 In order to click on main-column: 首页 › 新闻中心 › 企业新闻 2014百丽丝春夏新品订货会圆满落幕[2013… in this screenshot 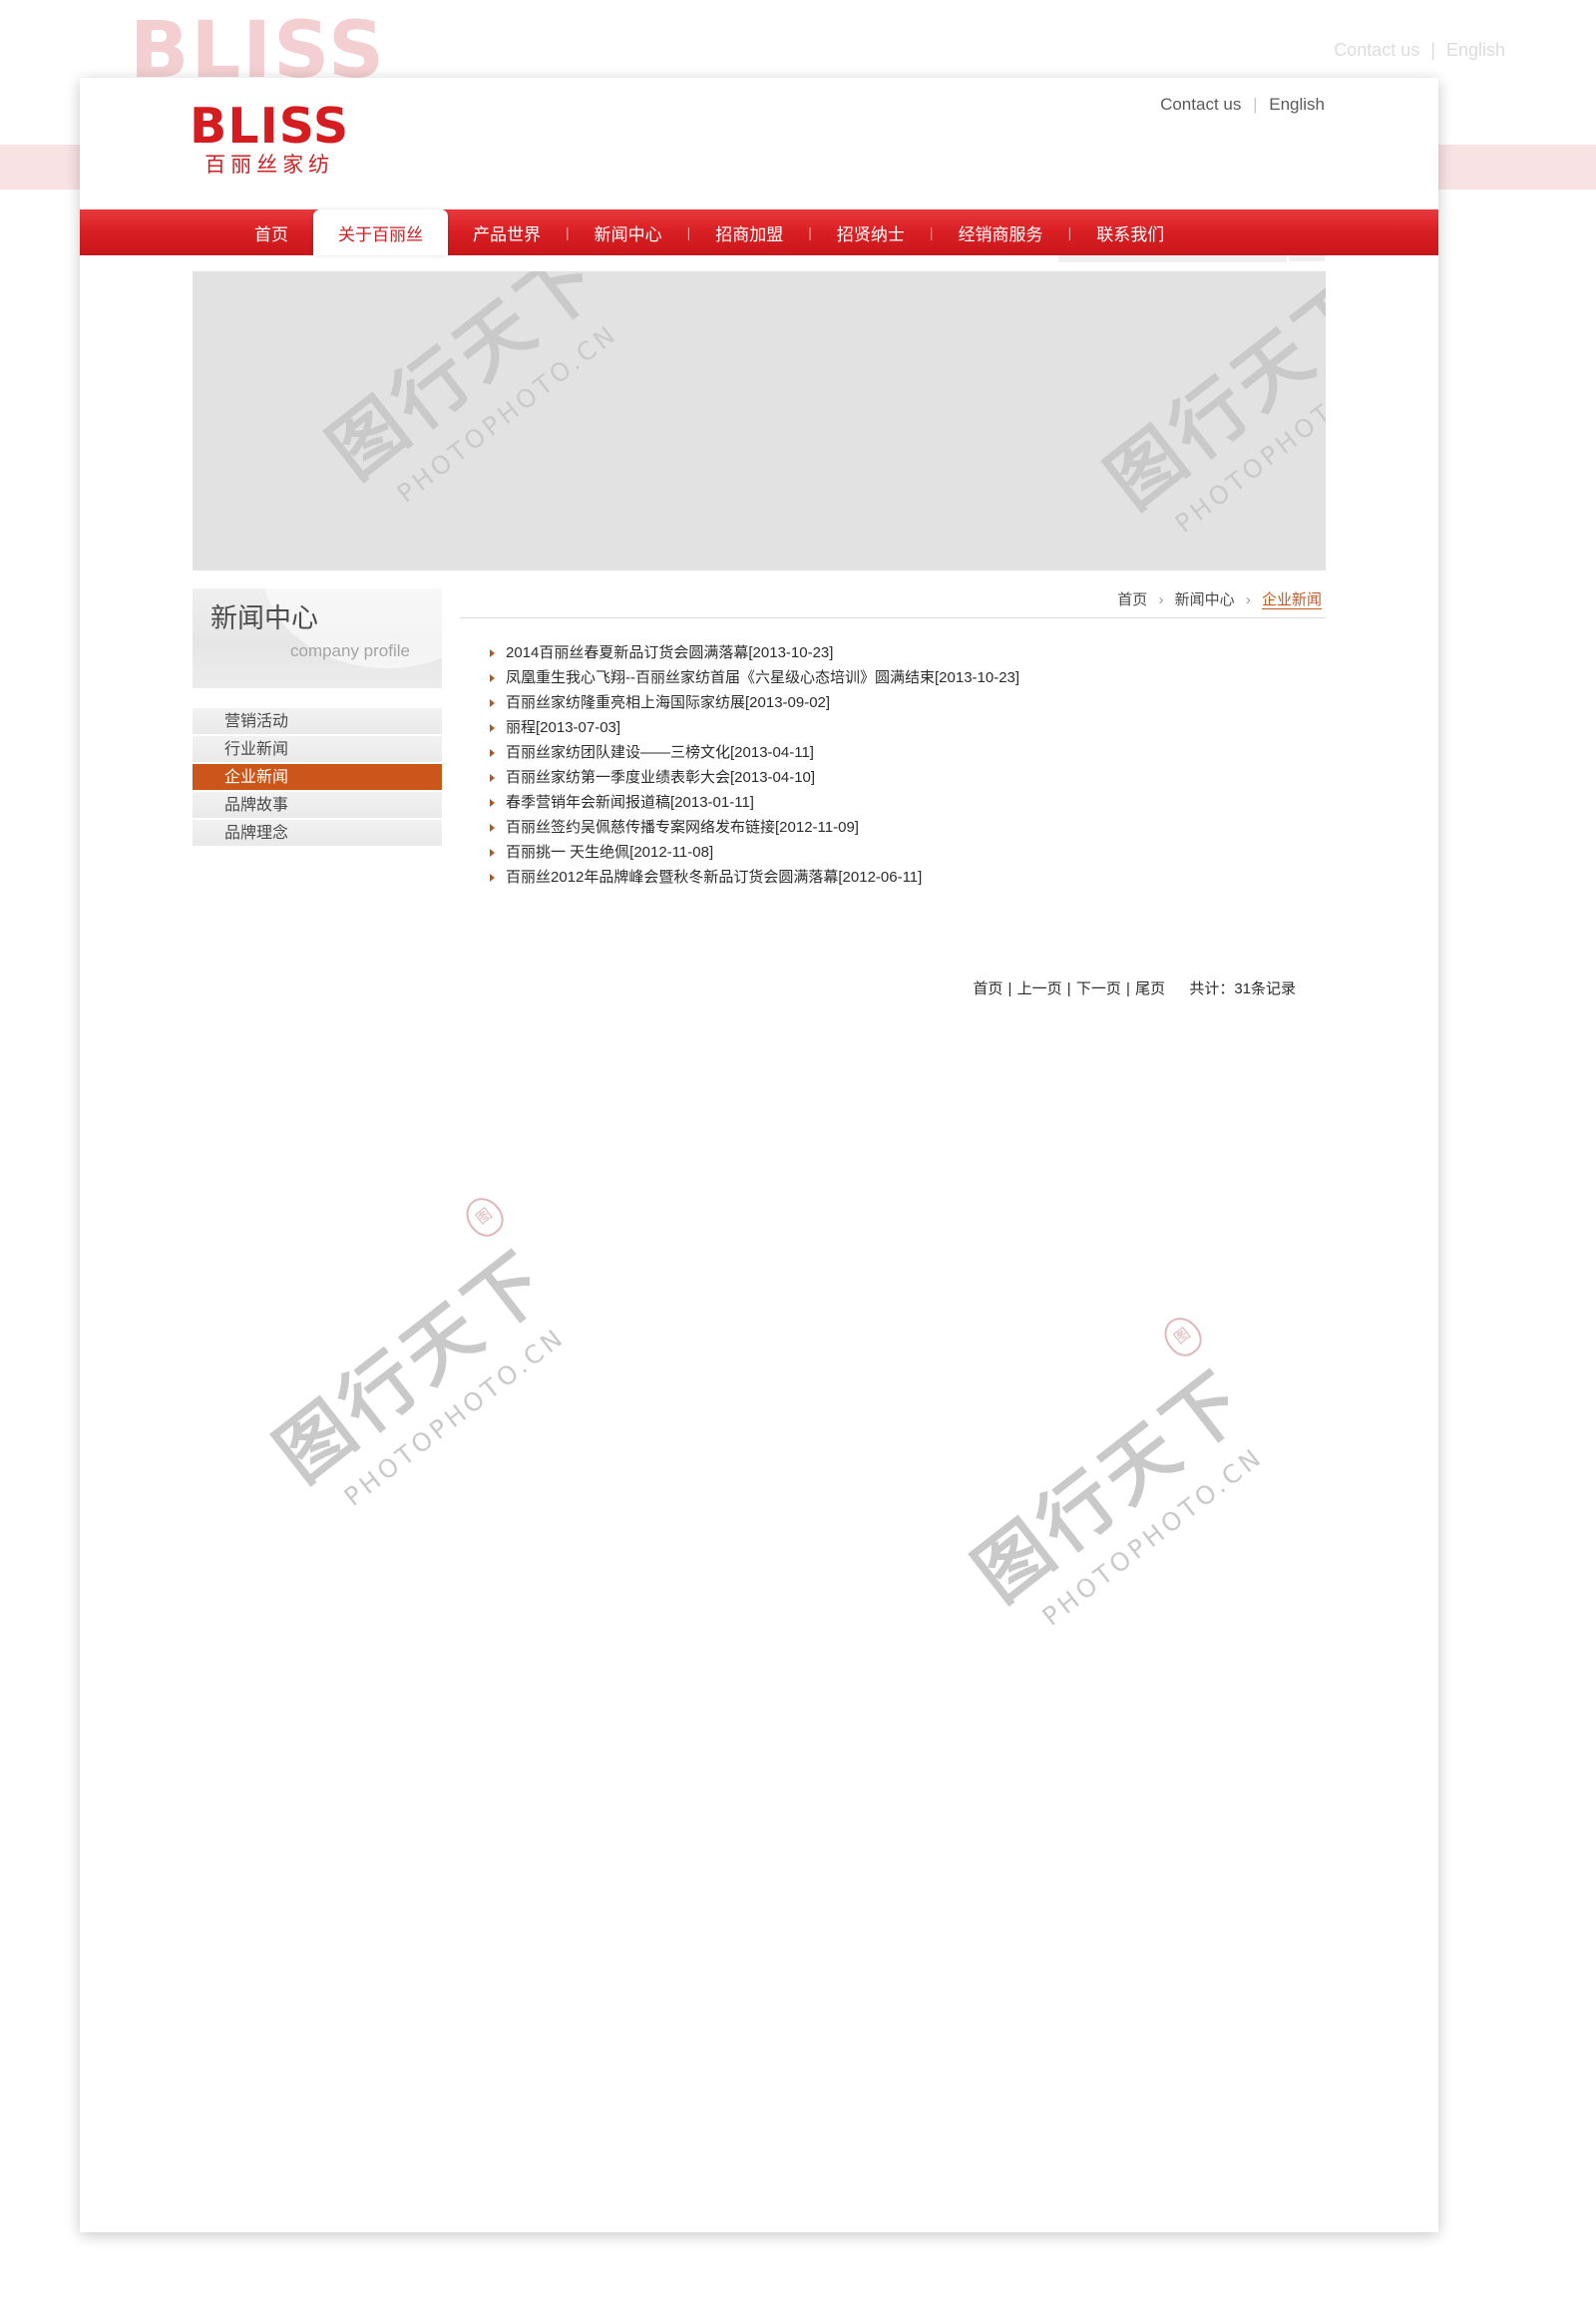, I will do `click(884, 793)`.